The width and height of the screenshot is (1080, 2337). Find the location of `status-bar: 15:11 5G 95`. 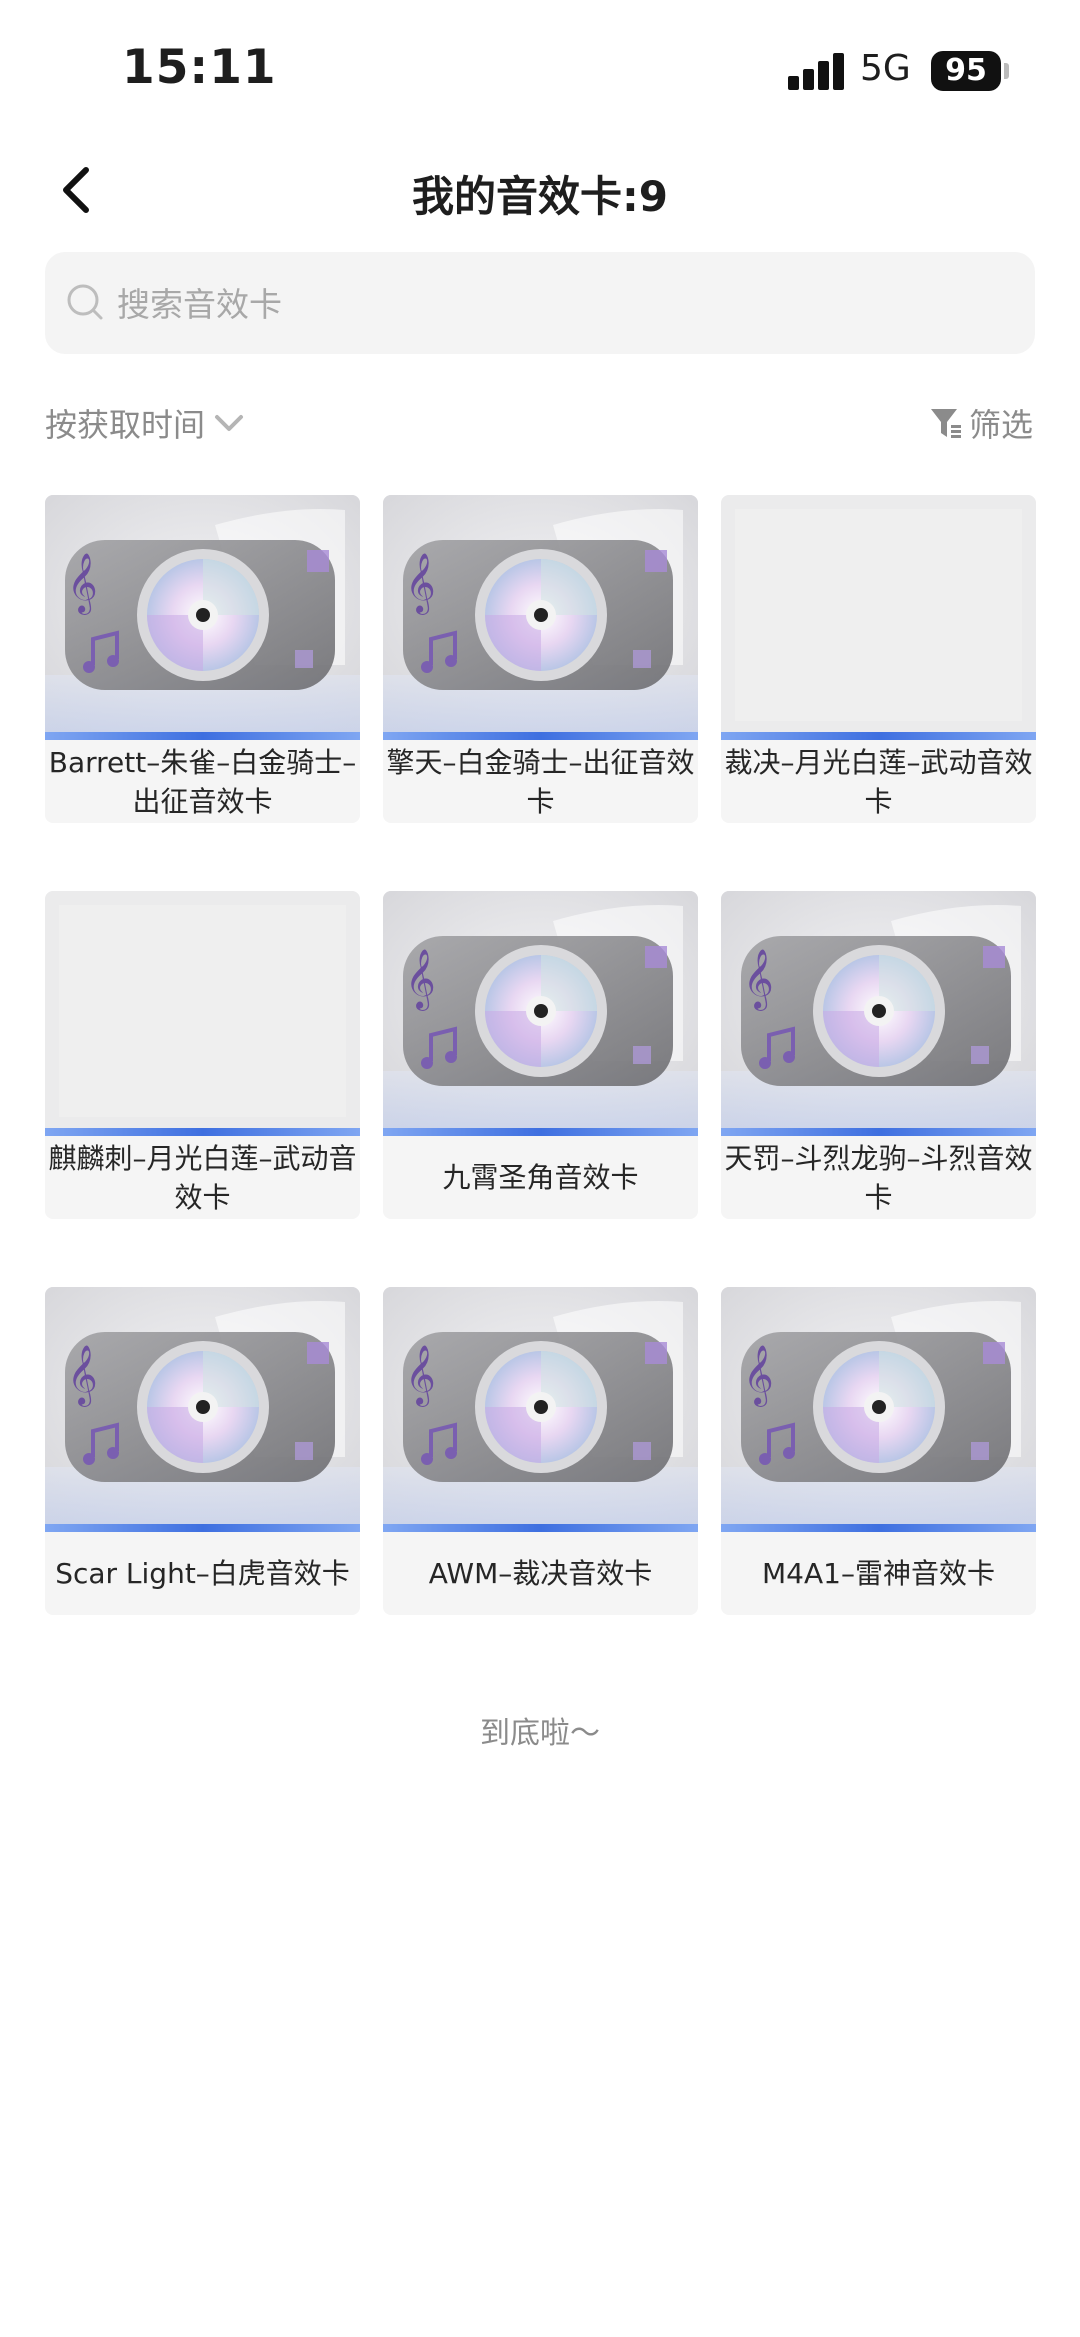

status-bar: 15:11 5G 95 is located at coordinates (540, 70).